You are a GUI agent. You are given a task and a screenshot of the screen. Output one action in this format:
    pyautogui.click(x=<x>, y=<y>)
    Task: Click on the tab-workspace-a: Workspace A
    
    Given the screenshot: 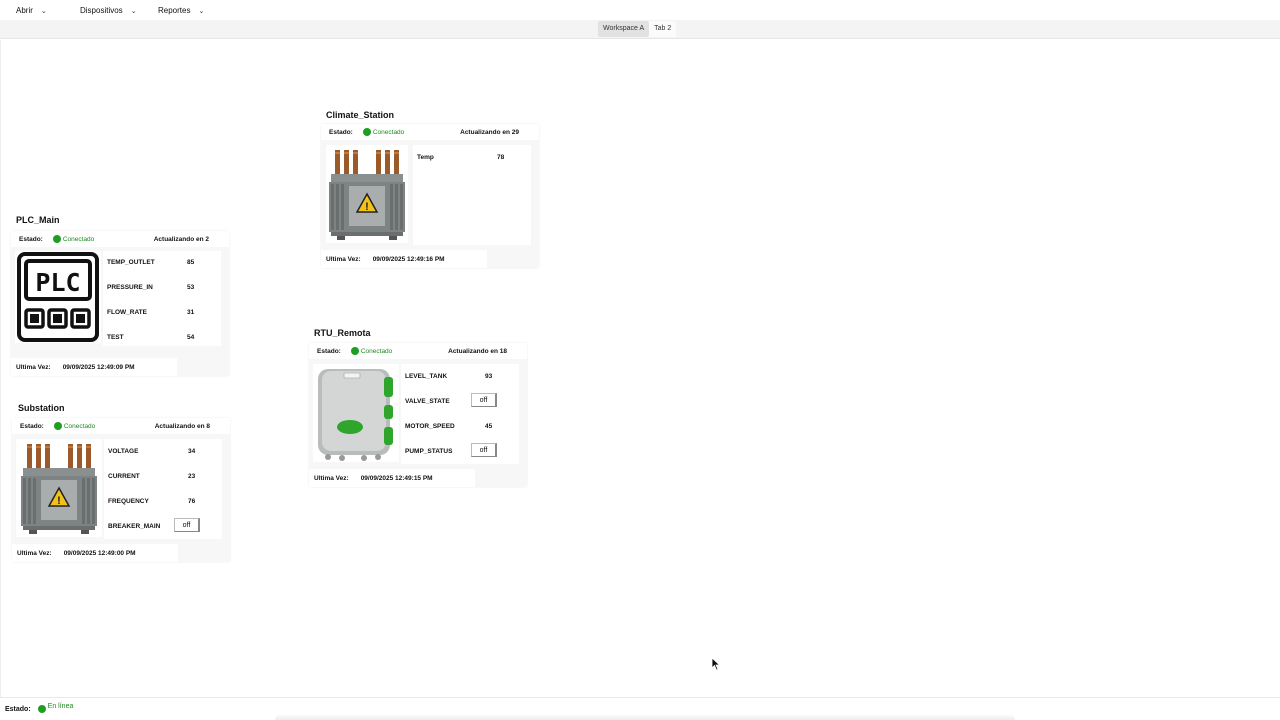 What is the action you would take?
    pyautogui.click(x=624, y=29)
    